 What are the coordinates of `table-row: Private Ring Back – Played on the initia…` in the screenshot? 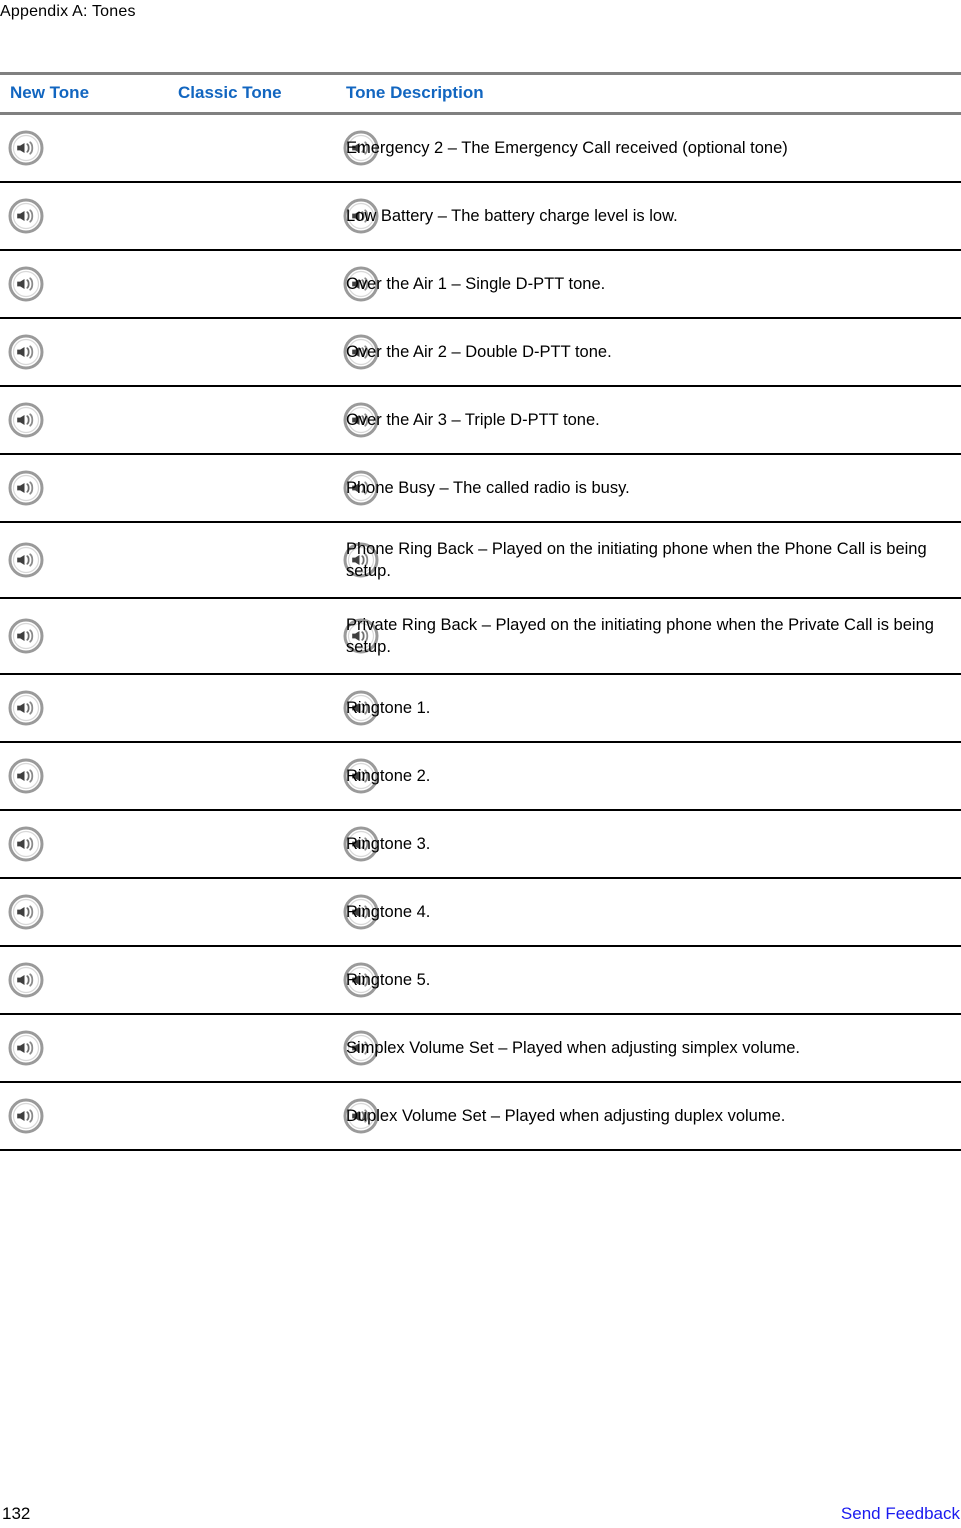 It's located at (480, 636).